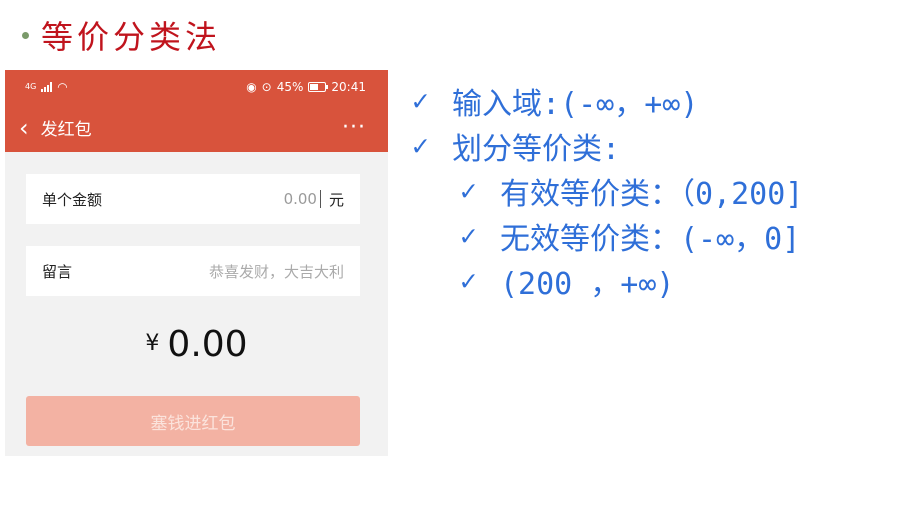 The width and height of the screenshot is (907, 520). Describe the element at coordinates (266, 86) in the screenshot. I see `alarm-icon: ⊙` at that location.